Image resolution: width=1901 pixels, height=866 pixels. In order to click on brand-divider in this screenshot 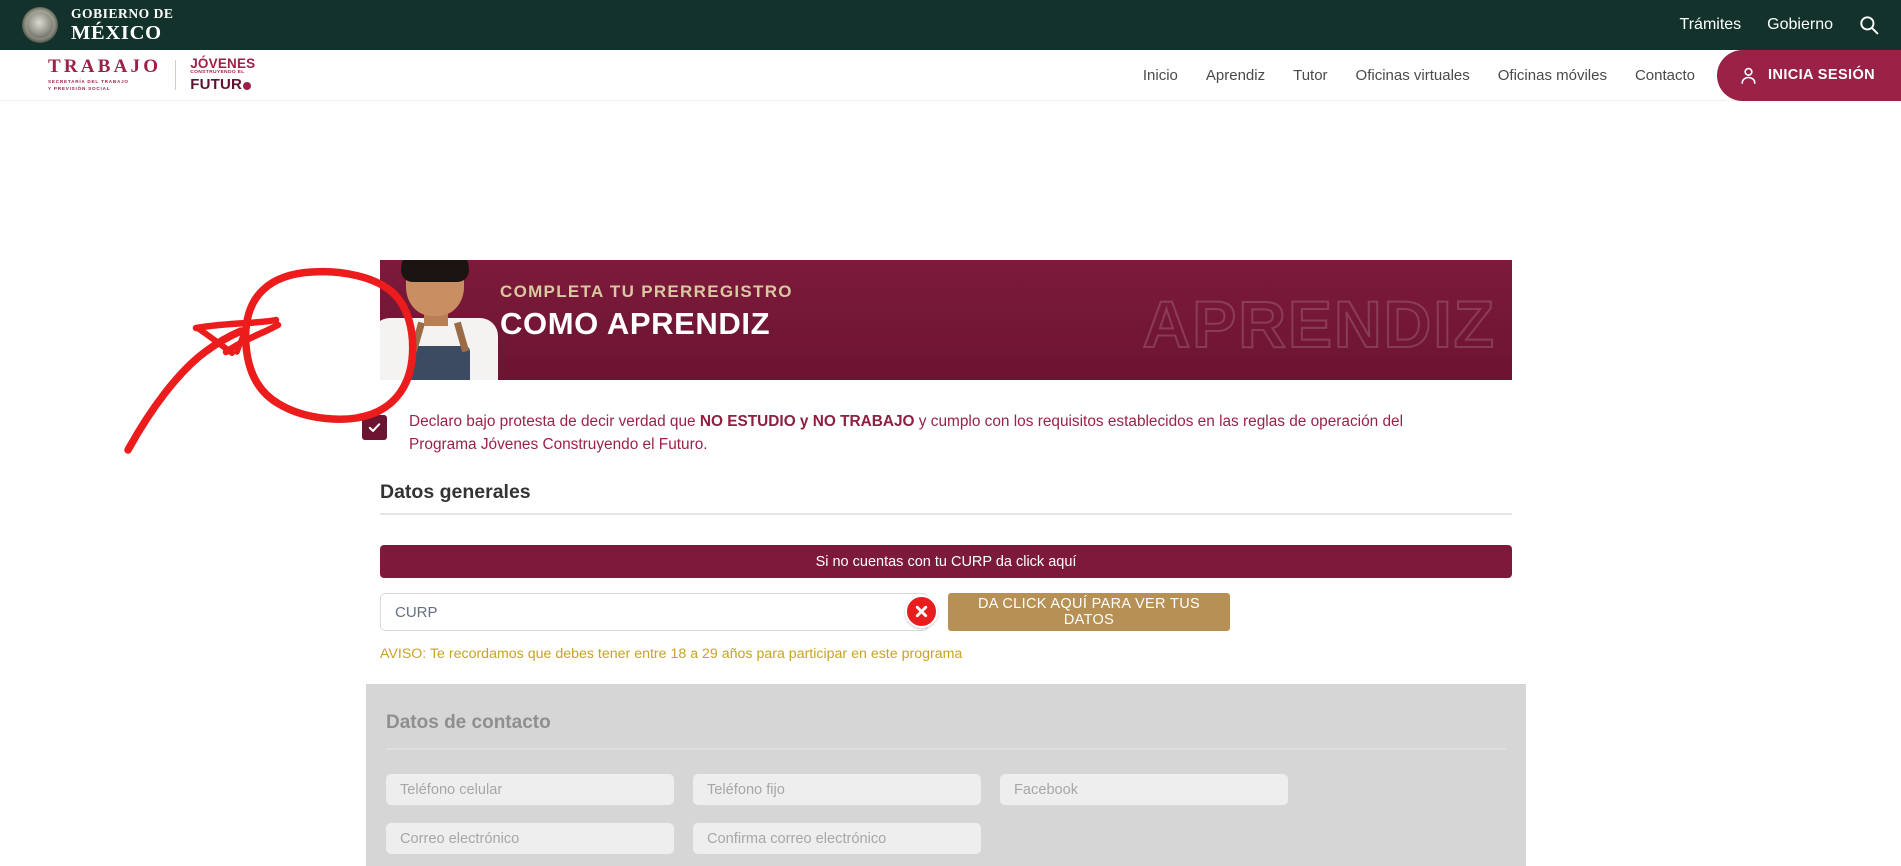, I will do `click(176, 75)`.